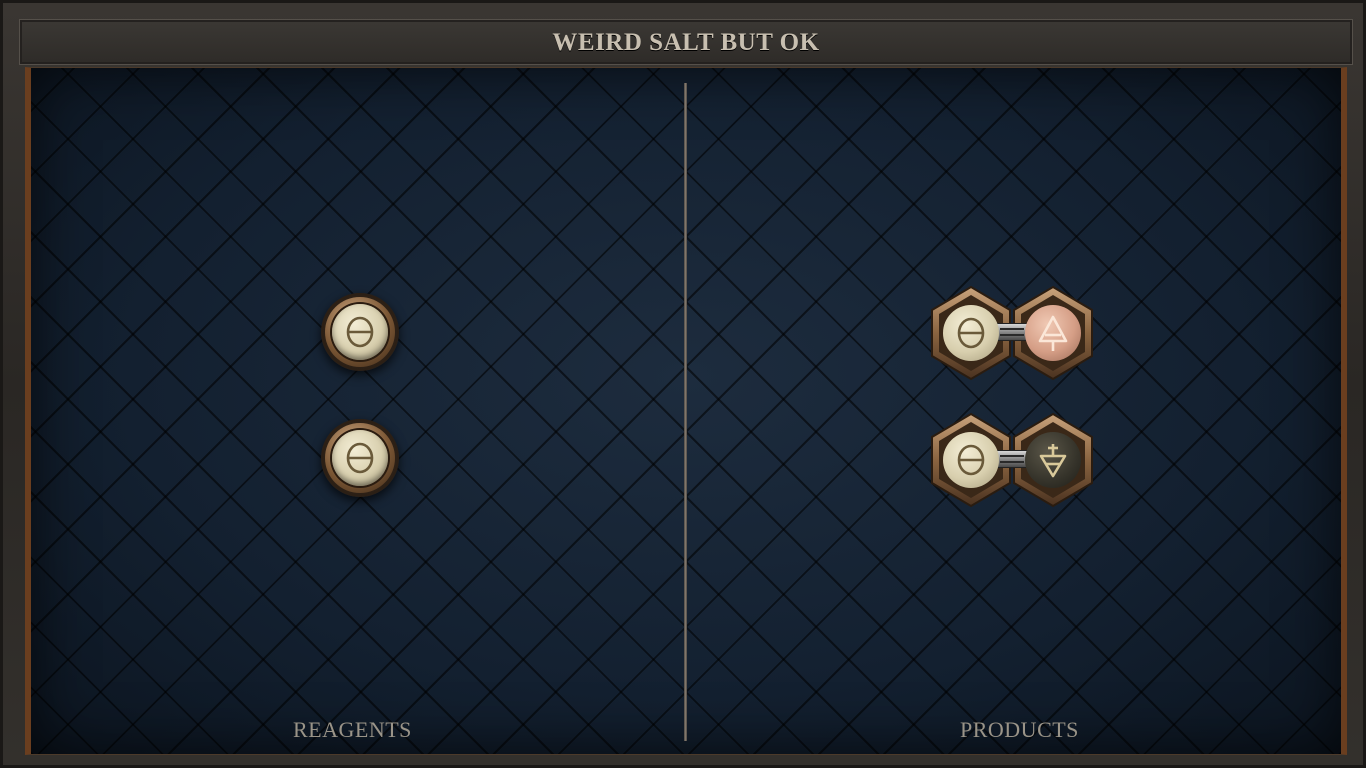 Image resolution: width=1366 pixels, height=768 pixels. I want to click on product-molecule-salt-earth, so click(1012, 460).